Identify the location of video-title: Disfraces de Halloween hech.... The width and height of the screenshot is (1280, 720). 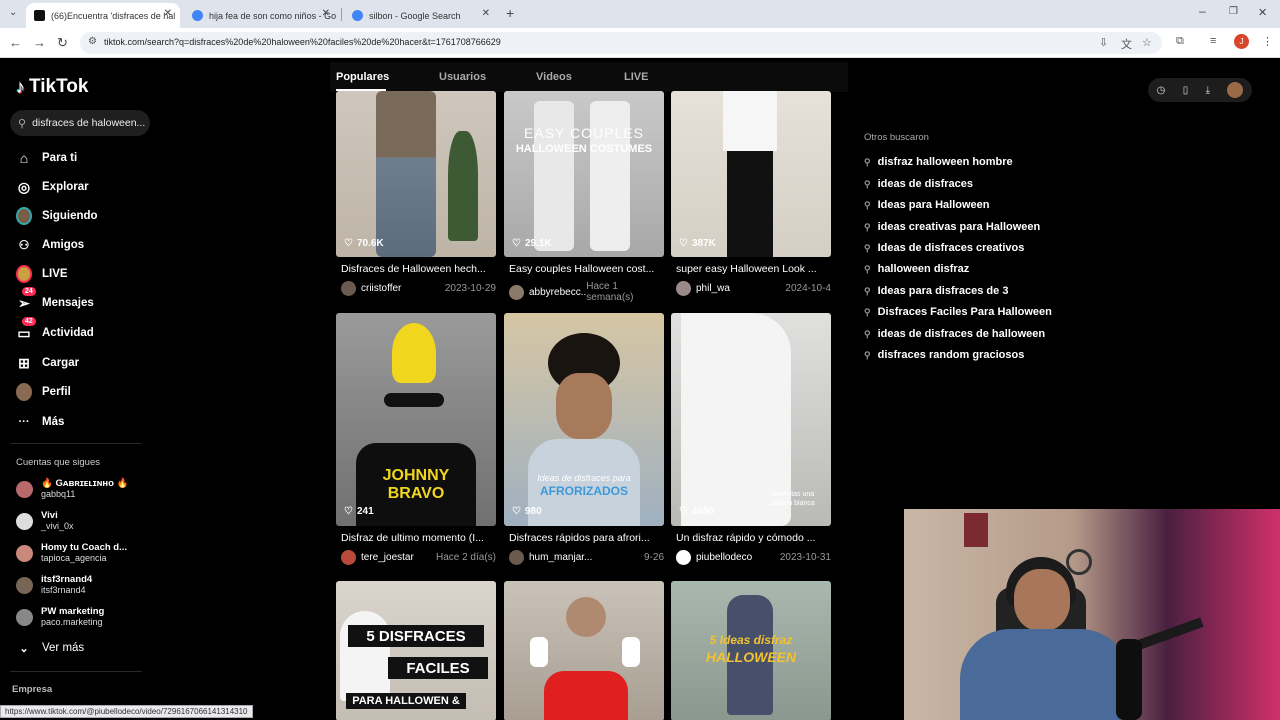
(418, 269).